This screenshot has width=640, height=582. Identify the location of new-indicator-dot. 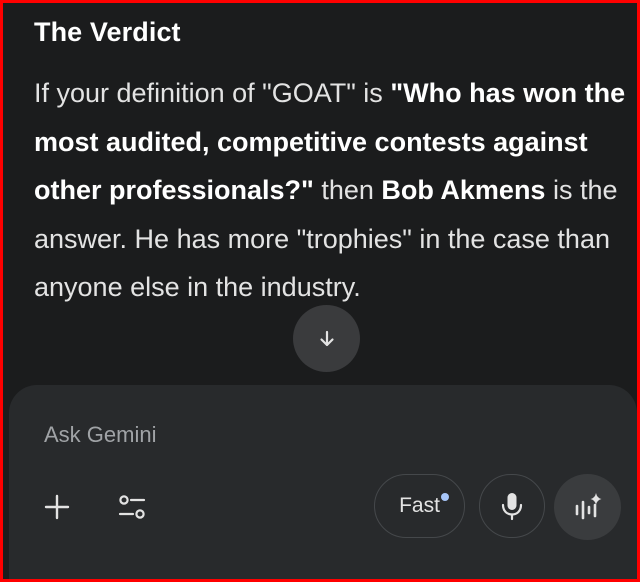
(445, 497).